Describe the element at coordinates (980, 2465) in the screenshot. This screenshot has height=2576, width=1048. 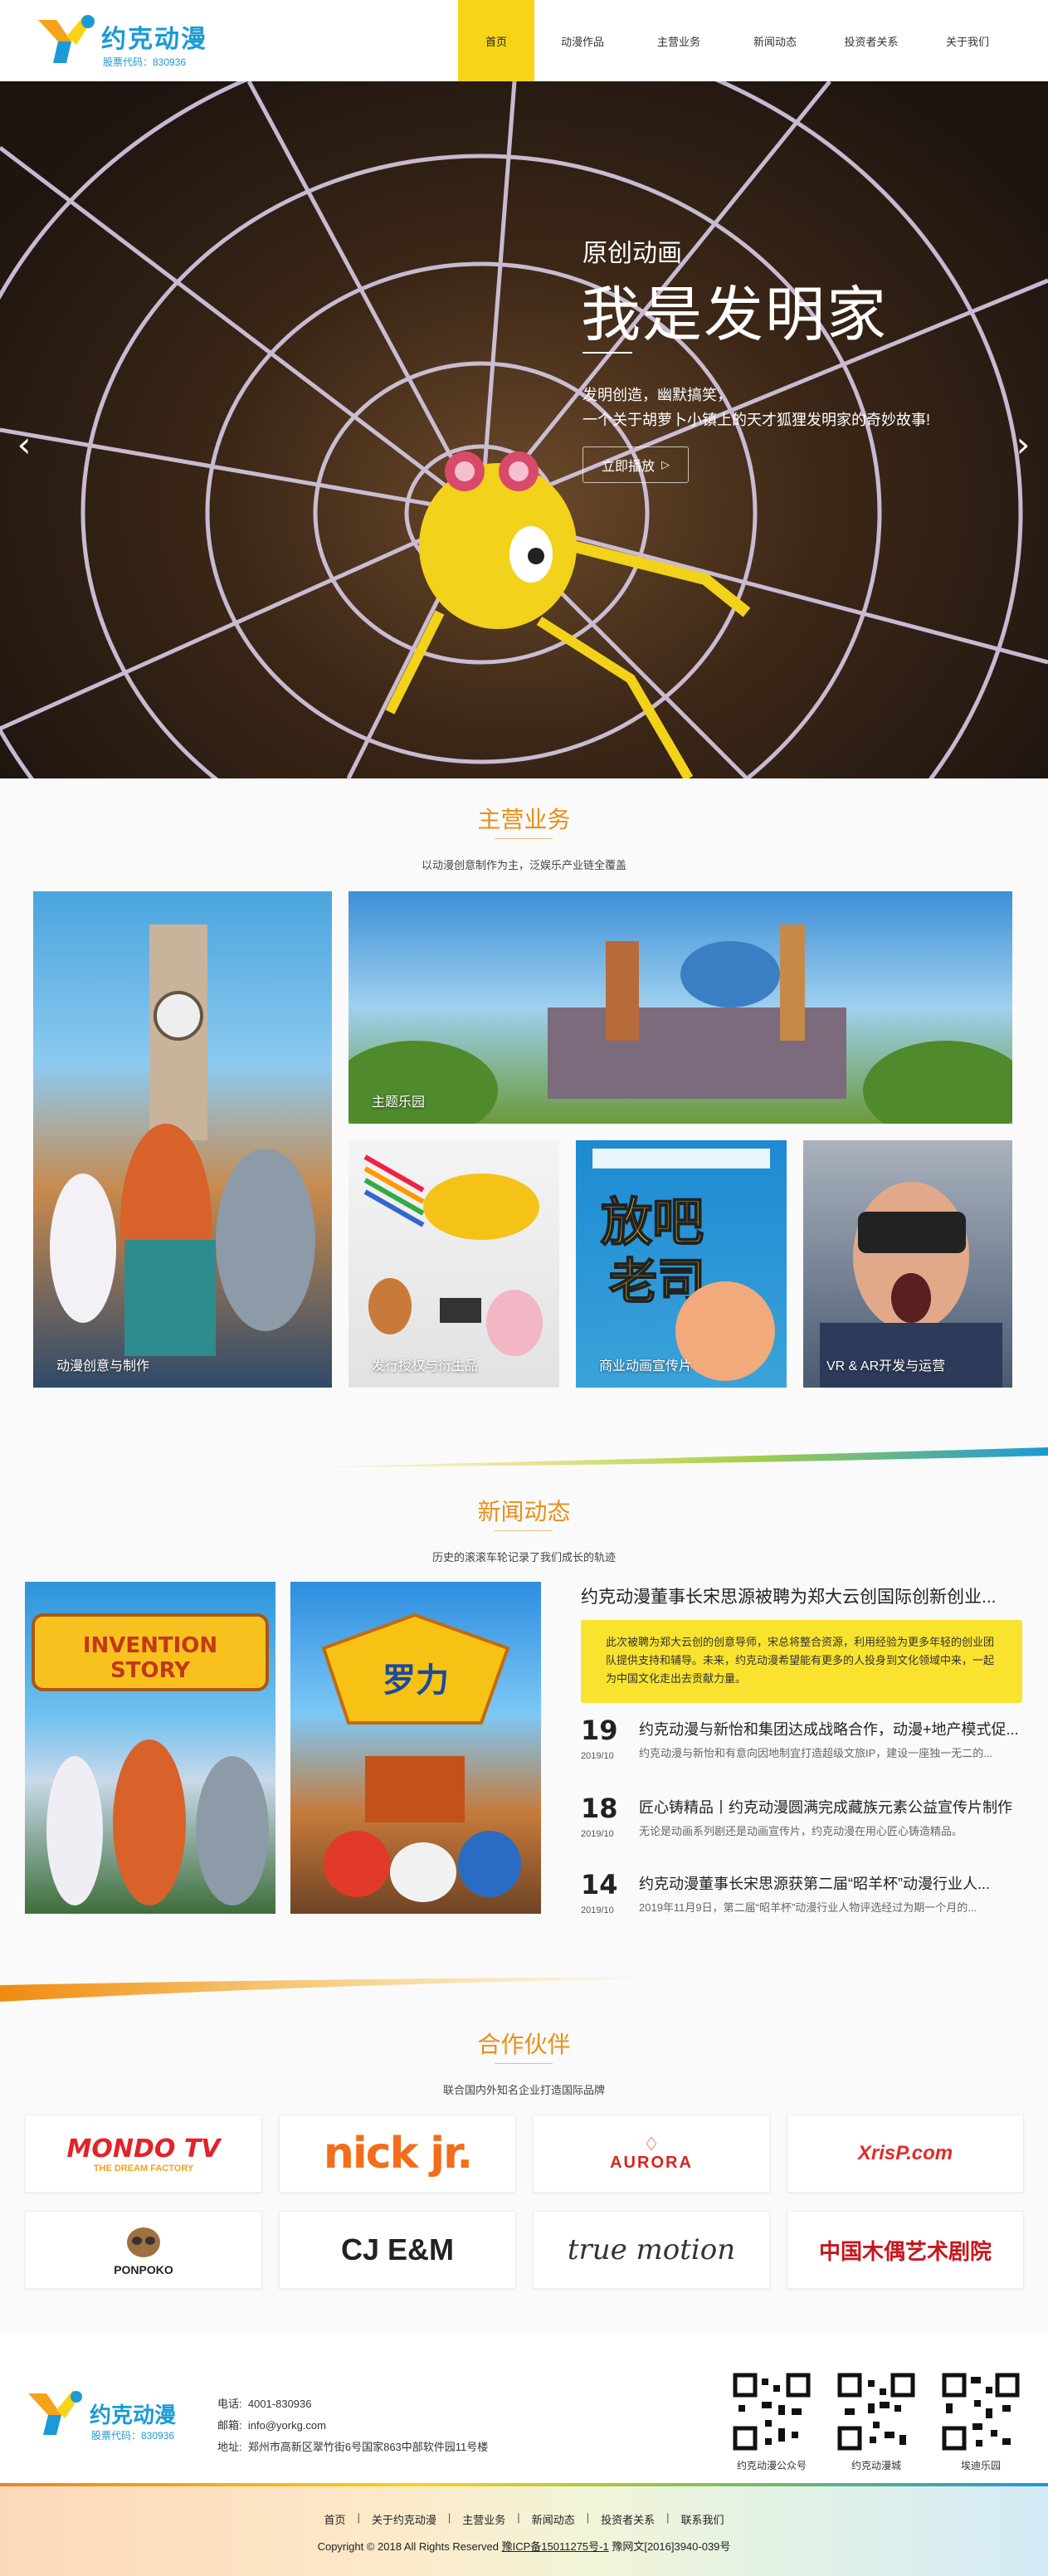
I see `qr-caption: 埃迪乐园` at that location.